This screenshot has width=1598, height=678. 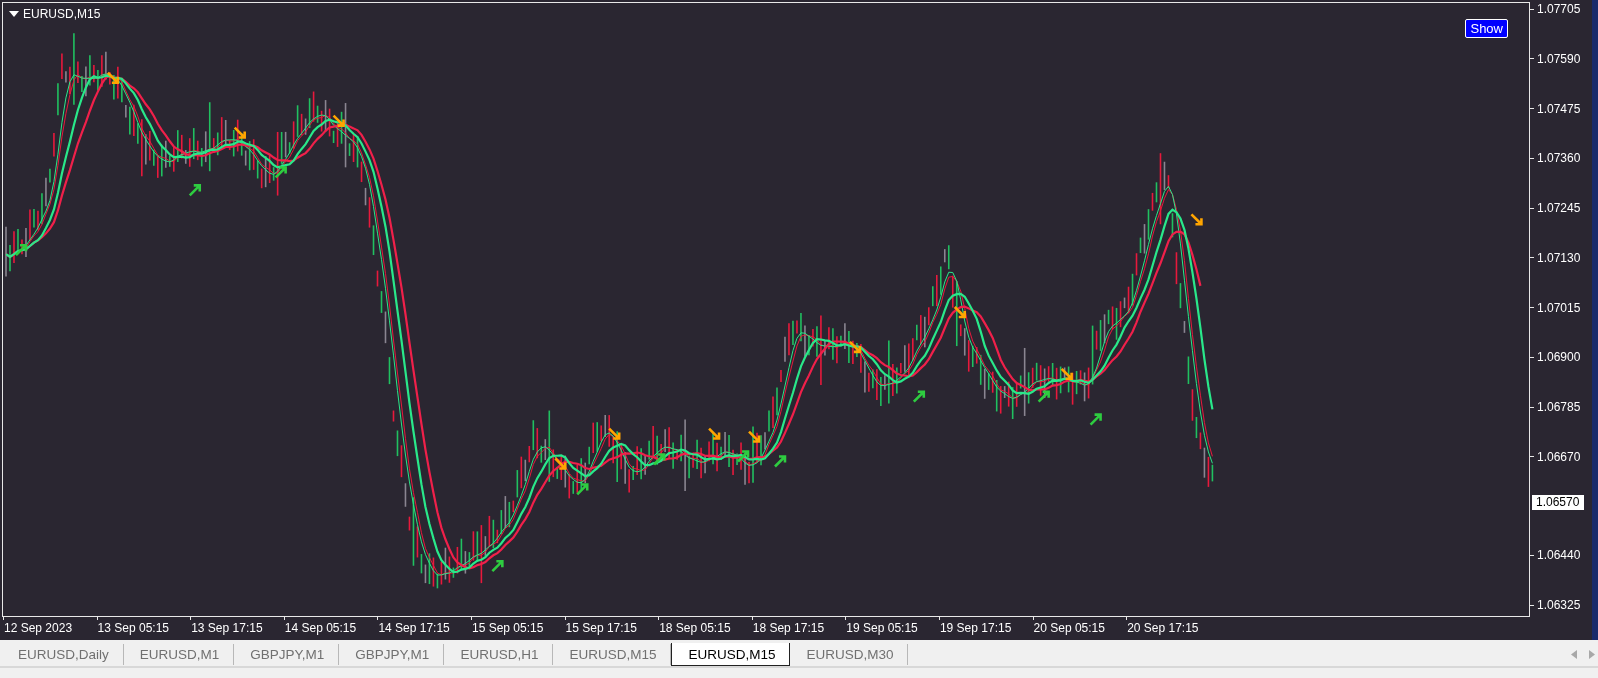 What do you see at coordinates (1574, 654) in the screenshot?
I see `scroll-left-icon` at bounding box center [1574, 654].